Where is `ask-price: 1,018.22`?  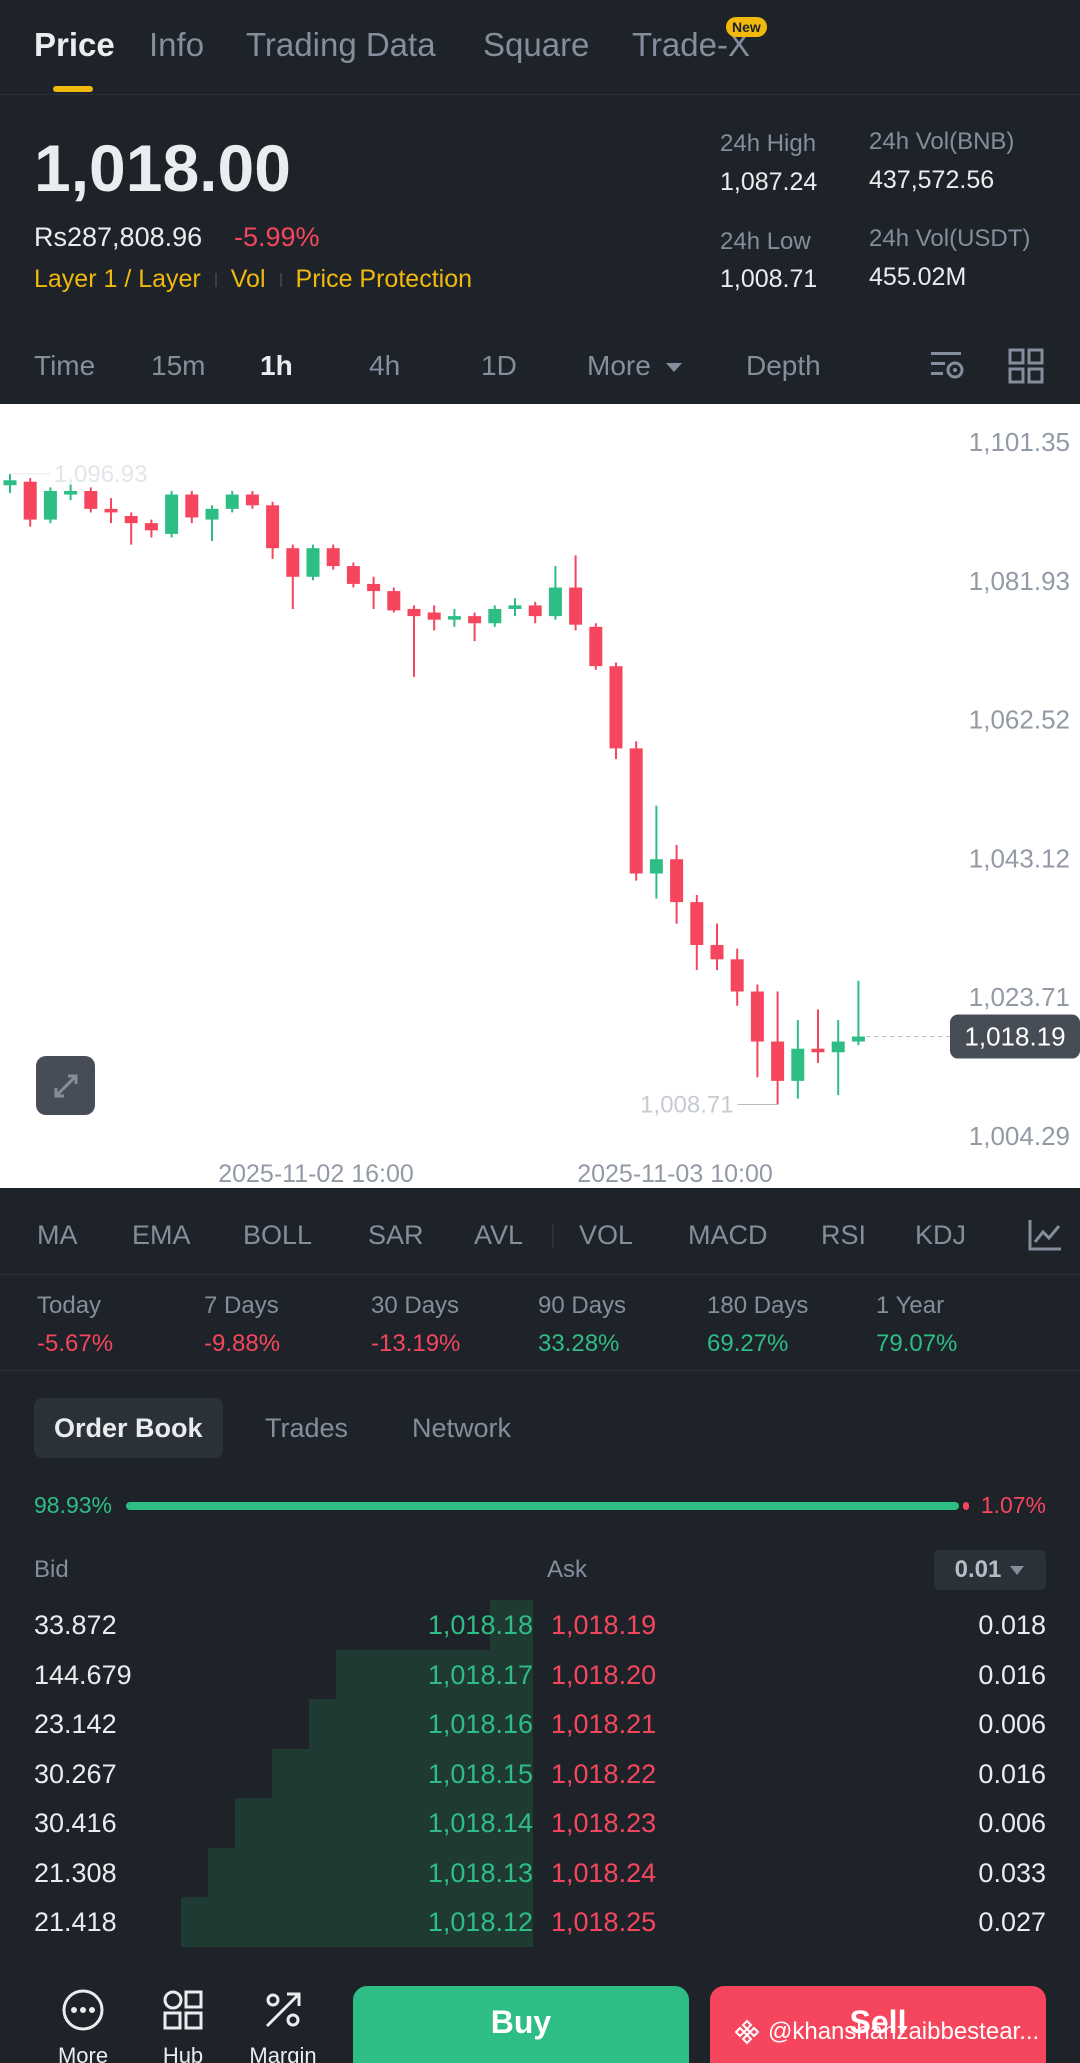 ask-price: 1,018.22 is located at coordinates (604, 1773).